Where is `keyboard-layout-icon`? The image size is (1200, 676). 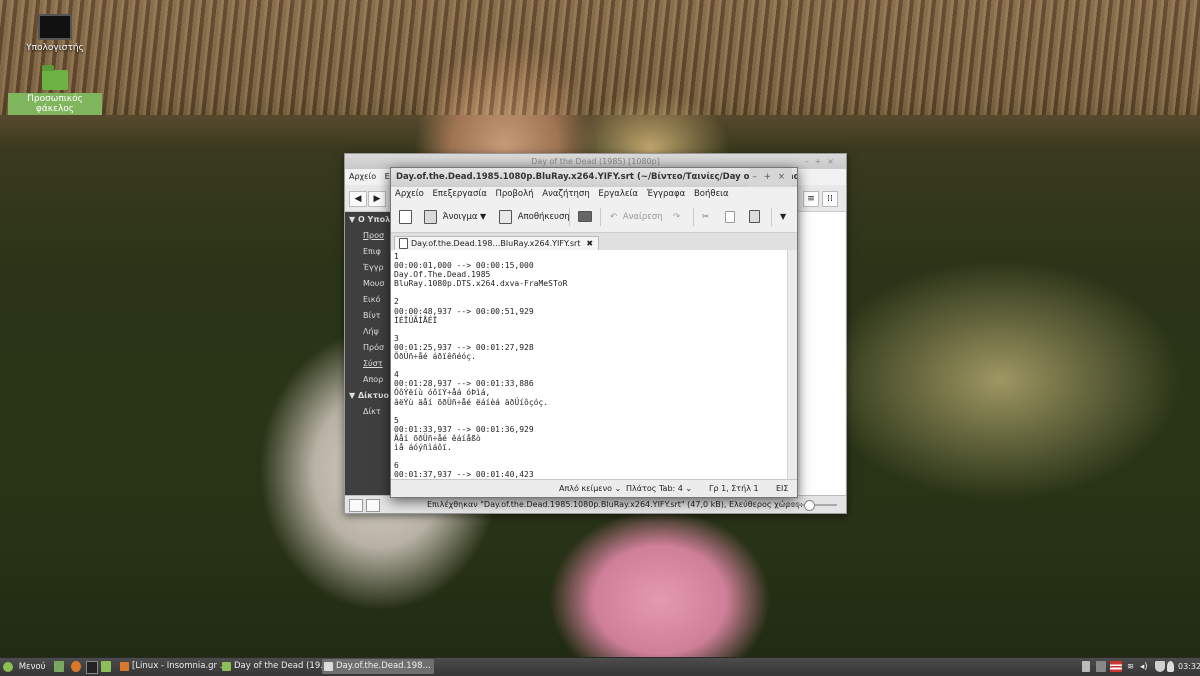
keyboard-layout-icon is located at coordinates (1101, 666).